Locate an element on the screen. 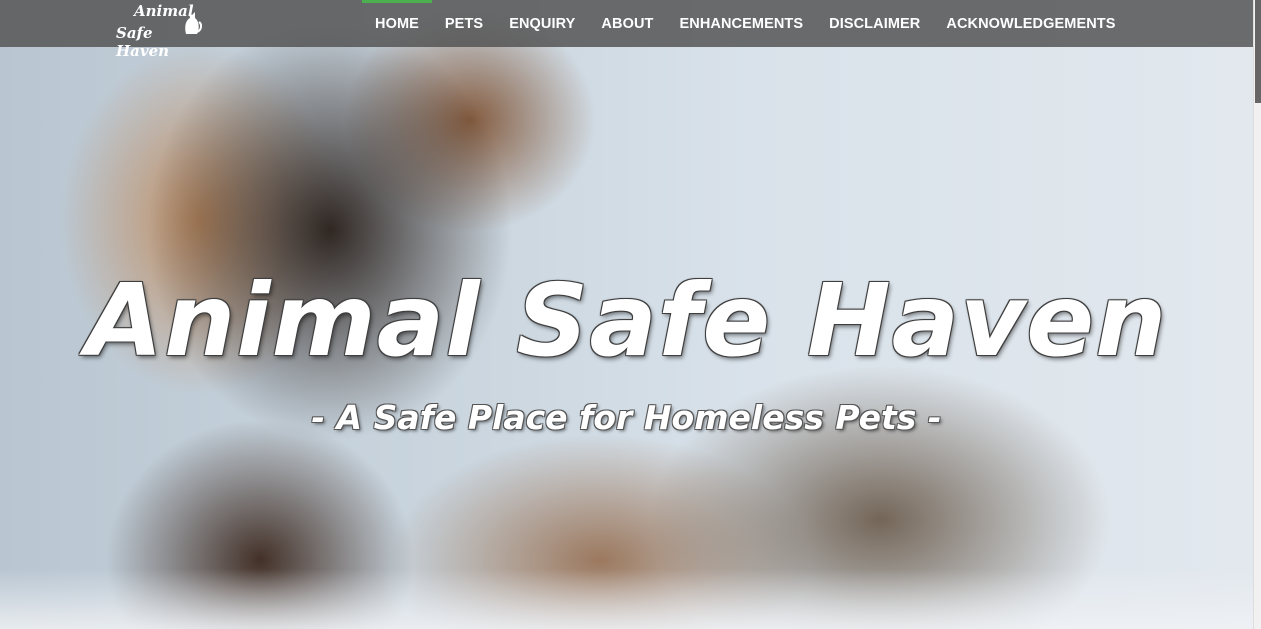  nav-home: HOME is located at coordinates (397, 23).